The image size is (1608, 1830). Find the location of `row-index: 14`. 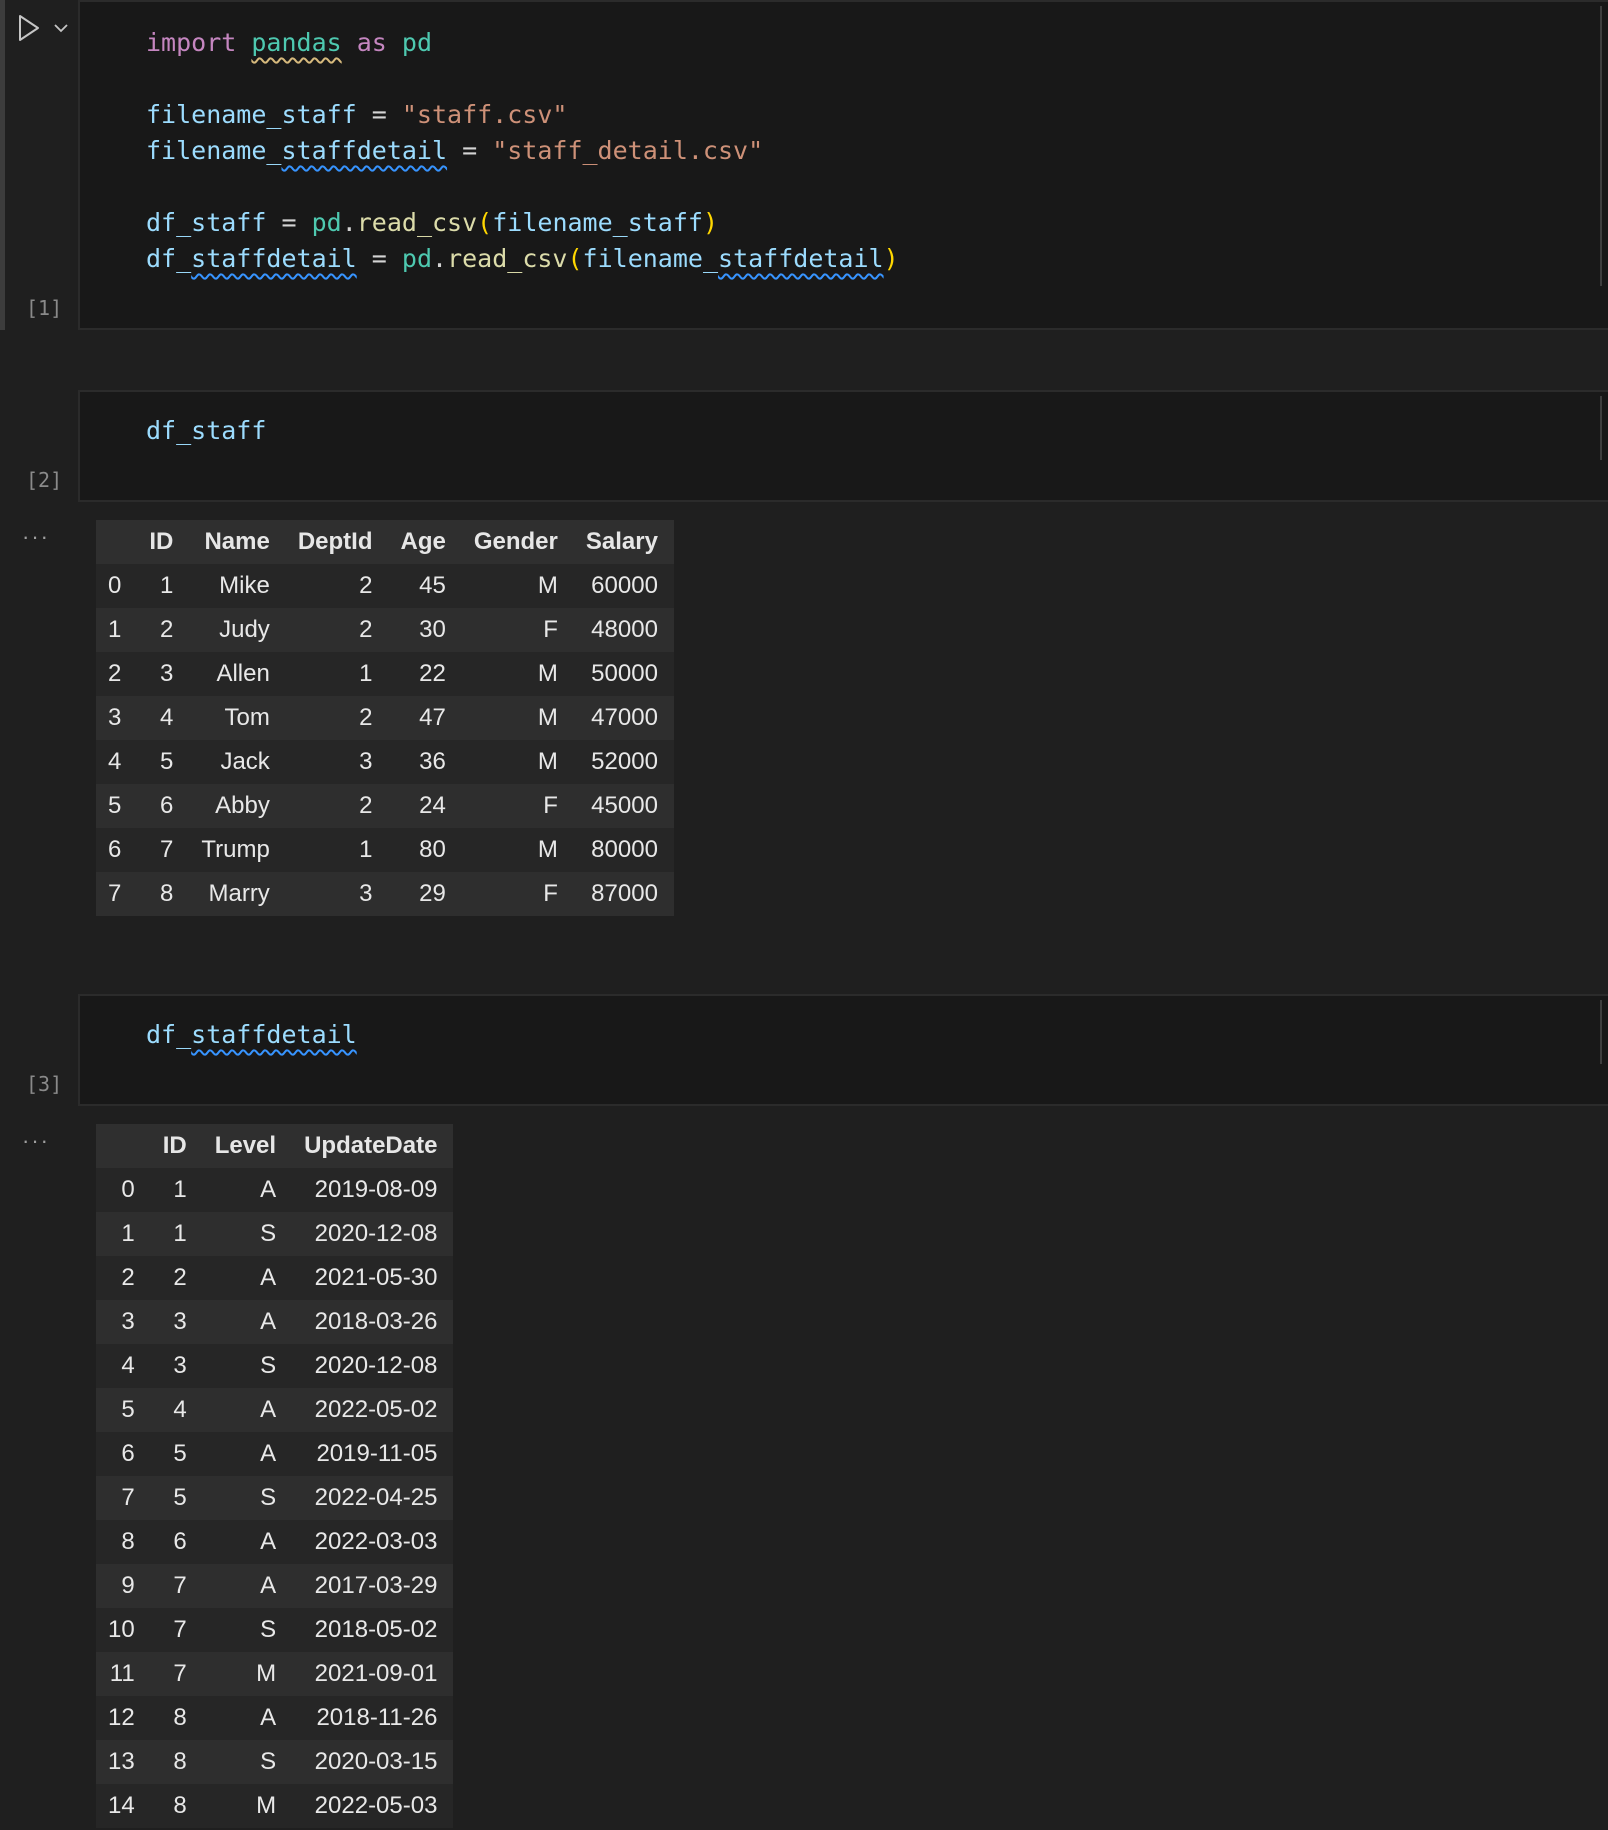

row-index: 14 is located at coordinates (121, 1805).